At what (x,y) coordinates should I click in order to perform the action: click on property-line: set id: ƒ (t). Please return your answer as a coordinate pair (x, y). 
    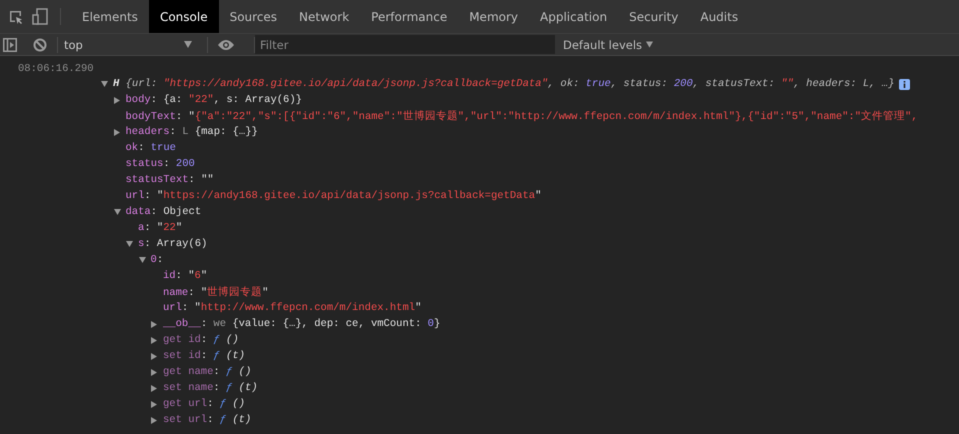
    Looking at the image, I should click on (204, 356).